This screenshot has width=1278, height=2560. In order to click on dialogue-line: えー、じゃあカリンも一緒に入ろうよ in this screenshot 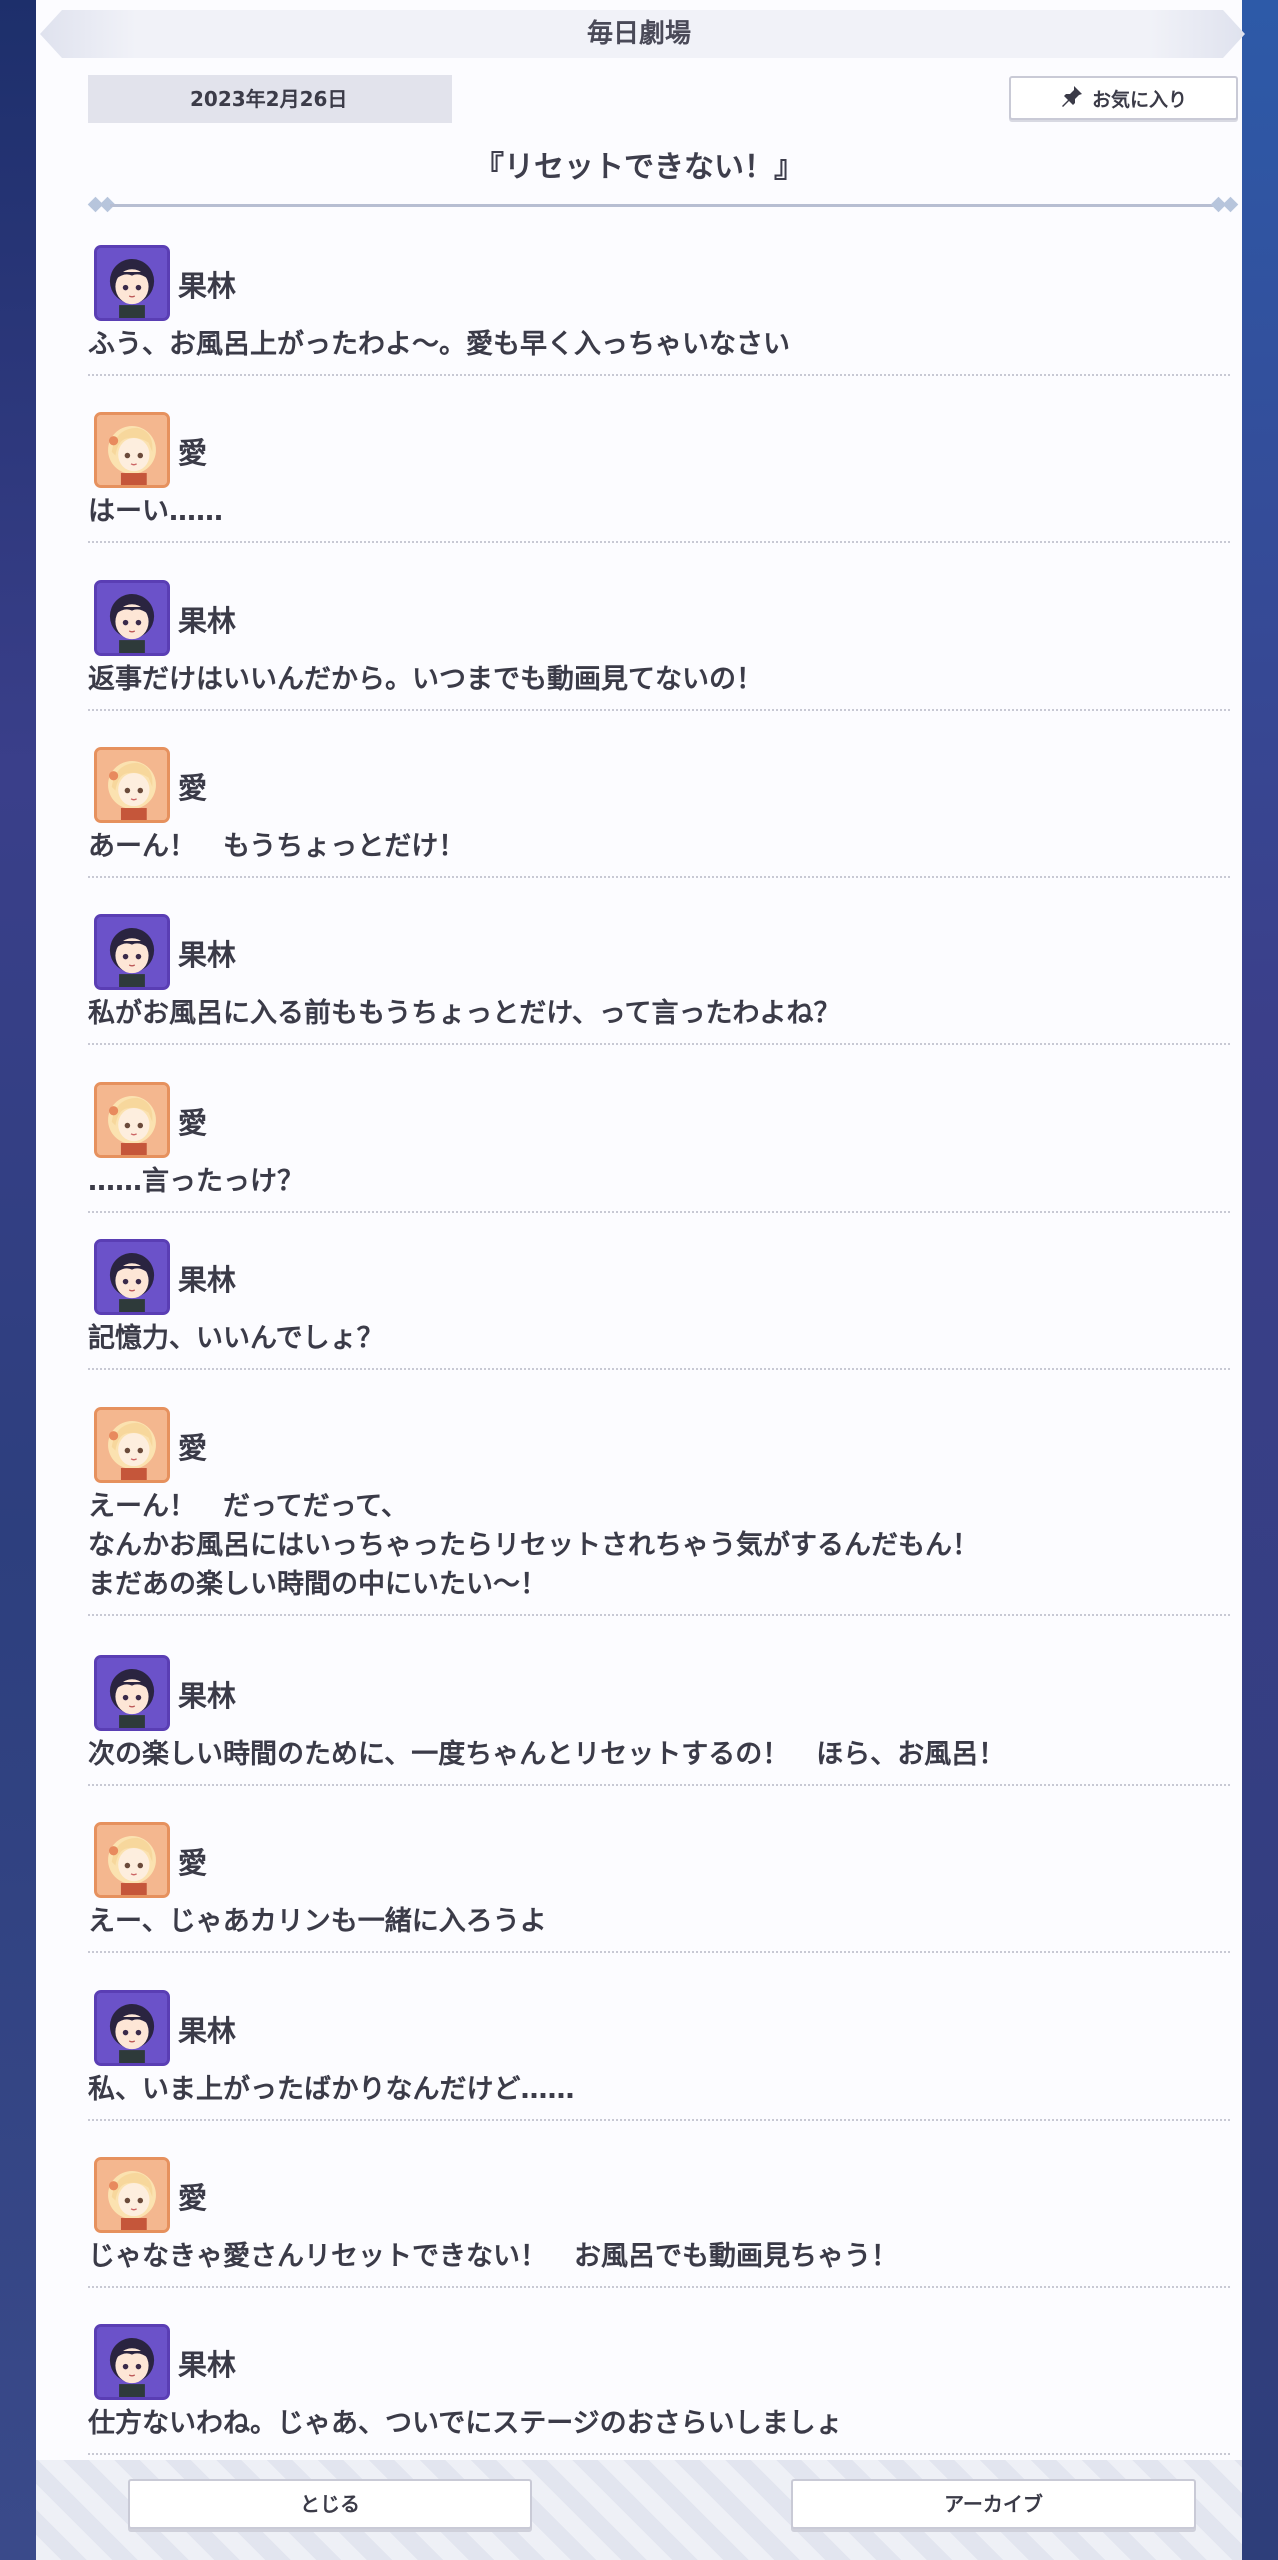, I will do `click(317, 1921)`.